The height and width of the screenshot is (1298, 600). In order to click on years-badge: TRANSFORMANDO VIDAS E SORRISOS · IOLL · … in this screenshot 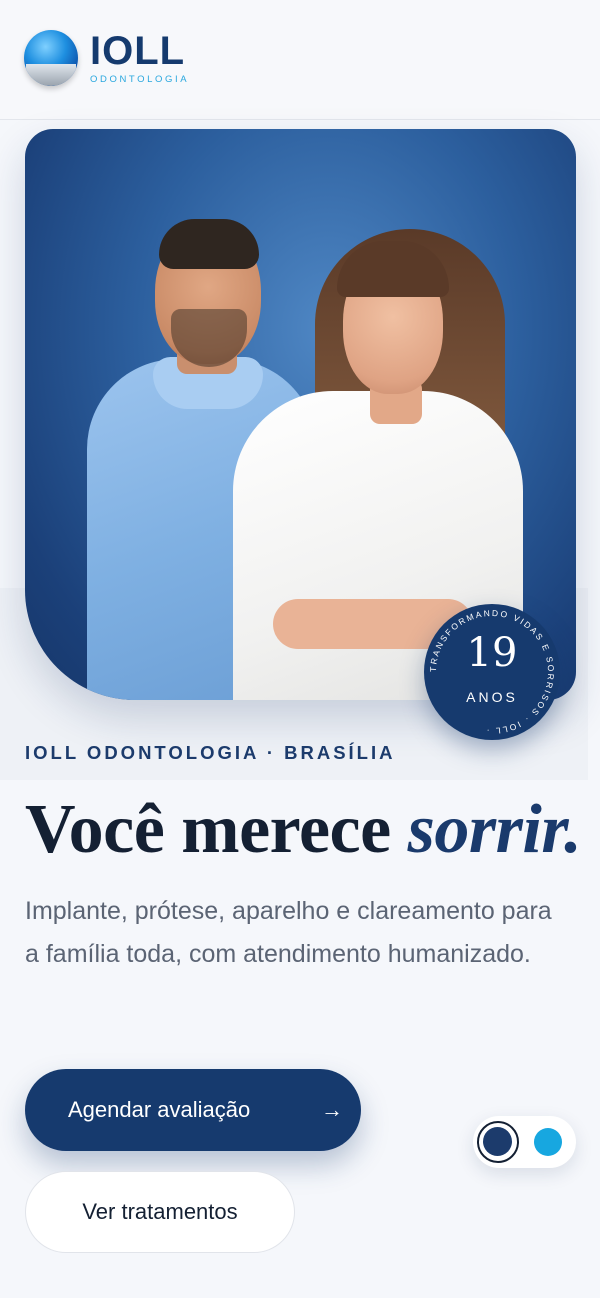, I will do `click(492, 672)`.